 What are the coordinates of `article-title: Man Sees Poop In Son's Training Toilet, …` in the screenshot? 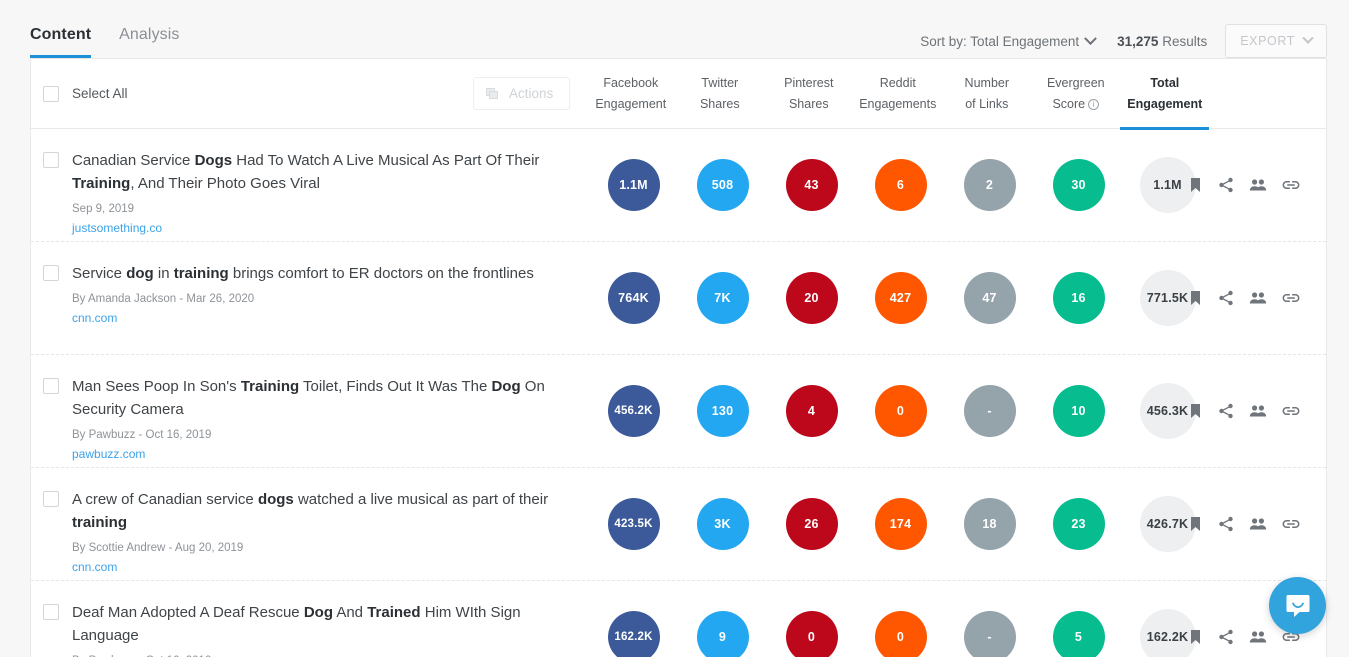 It's located at (327, 398).